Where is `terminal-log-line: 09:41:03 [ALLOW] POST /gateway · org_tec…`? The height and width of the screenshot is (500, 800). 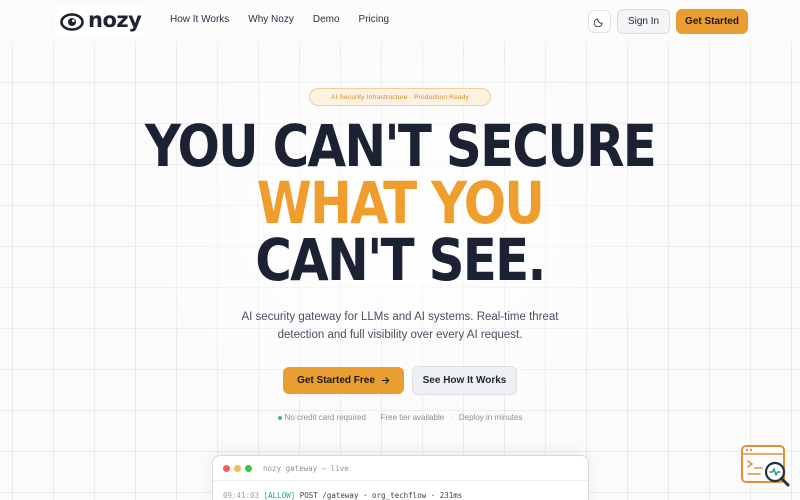
terminal-log-line: 09:41:03 [ALLOW] POST /gateway · org_tec… is located at coordinates (400, 490).